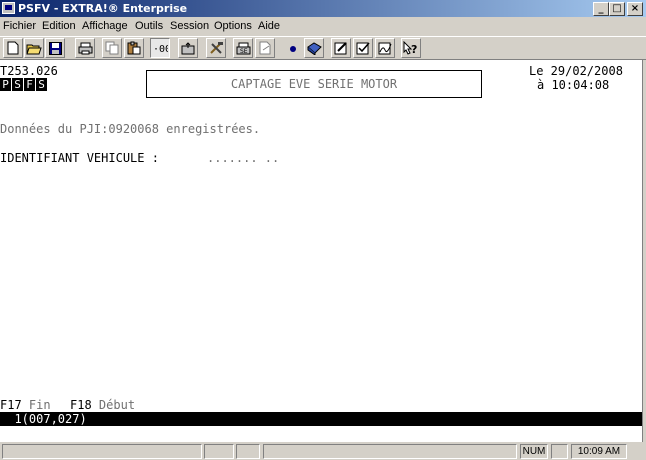 The image size is (646, 460). I want to click on flag-p: P, so click(5, 84).